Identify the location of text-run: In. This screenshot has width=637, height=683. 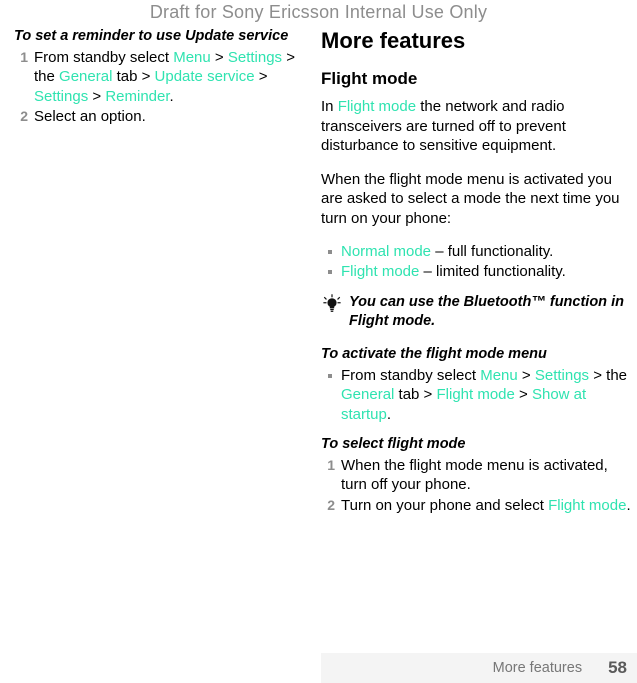
(329, 106).